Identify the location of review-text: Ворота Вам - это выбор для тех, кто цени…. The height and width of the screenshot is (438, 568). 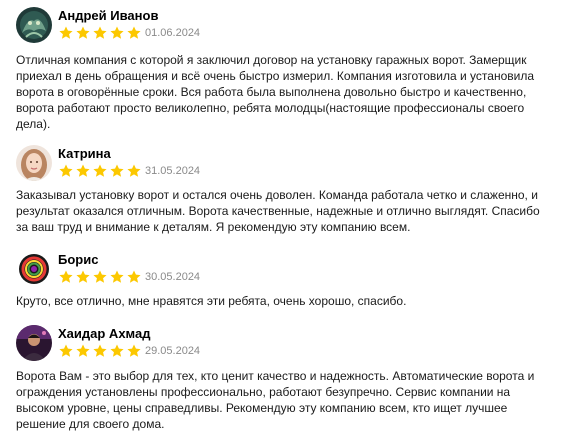
(275, 400).